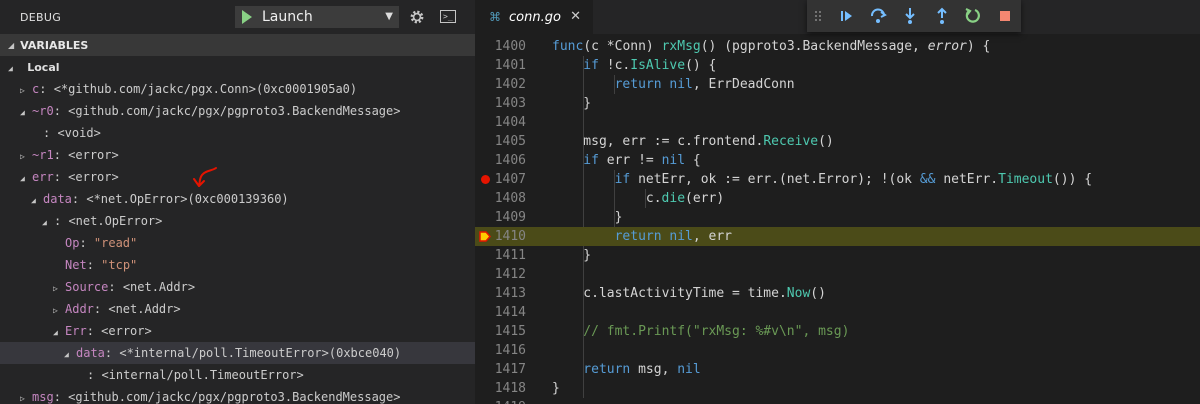 This screenshot has height=404, width=1200. I want to click on variable-name: err, so click(43, 177).